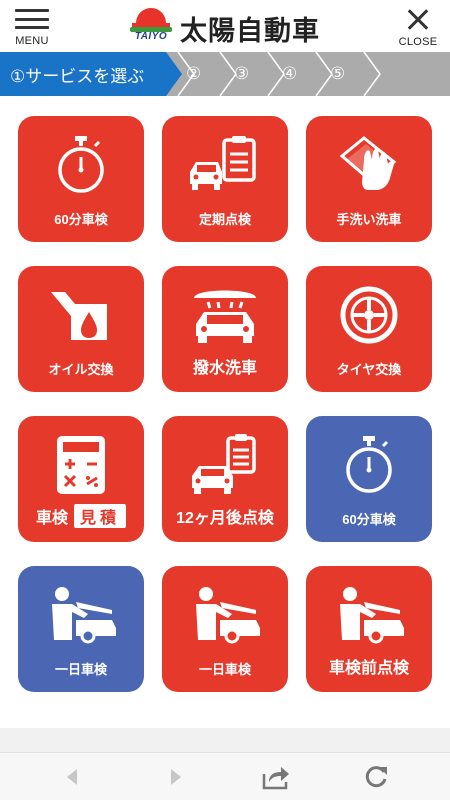 The image size is (450, 800). Describe the element at coordinates (224, 368) in the screenshot. I see `service-label: 撥水洗車` at that location.